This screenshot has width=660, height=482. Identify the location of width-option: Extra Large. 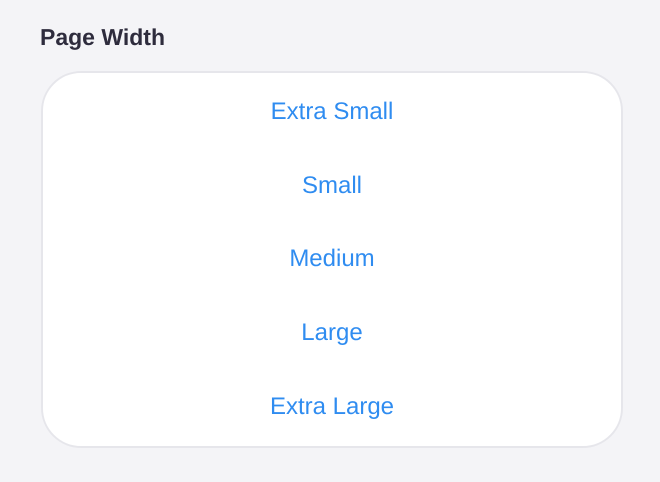
(332, 407).